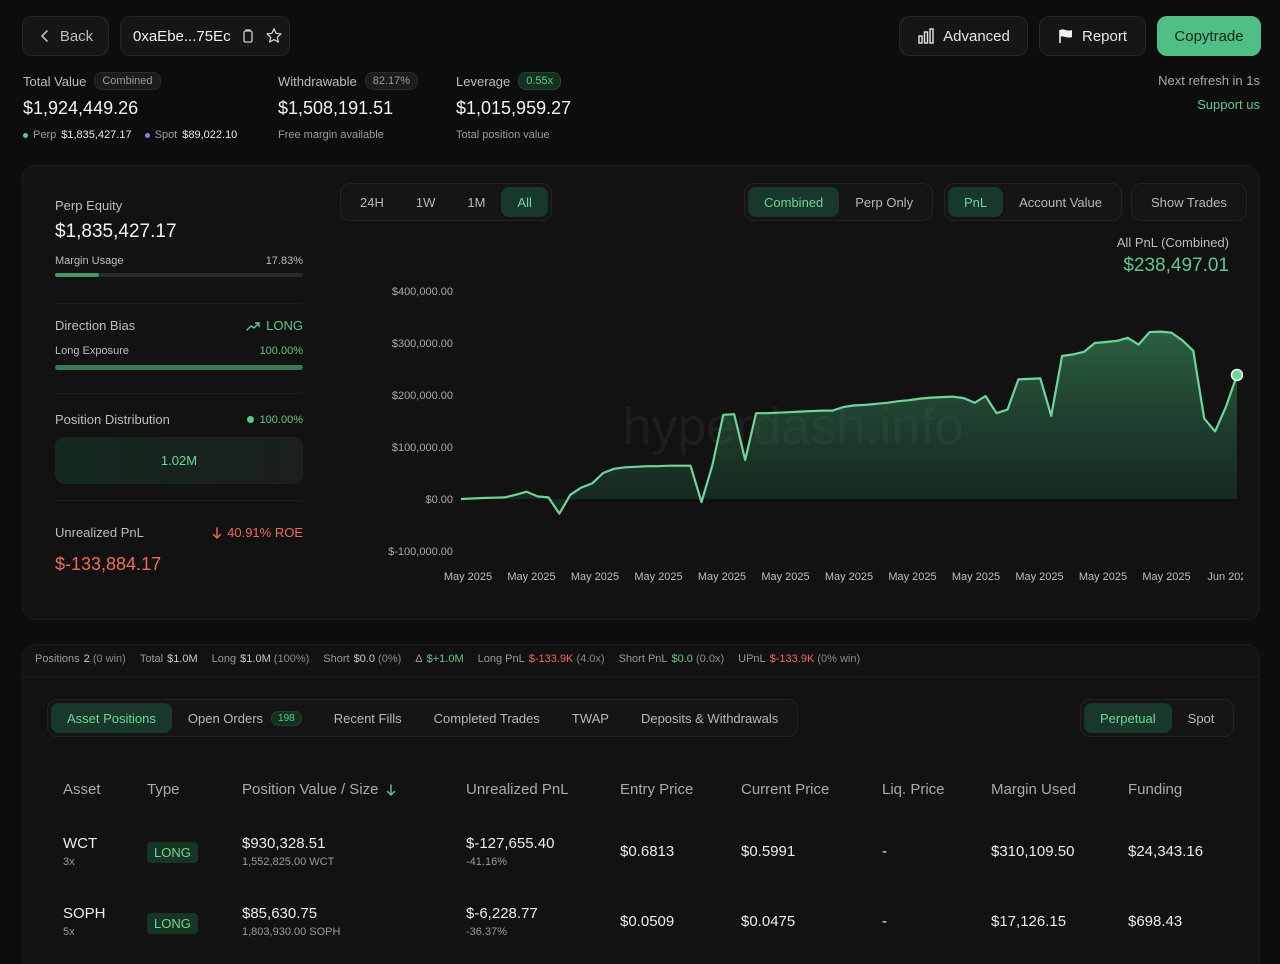 The image size is (1280, 964). Describe the element at coordinates (839, 659) in the screenshot. I see `upnl-note: (0% win)` at that location.